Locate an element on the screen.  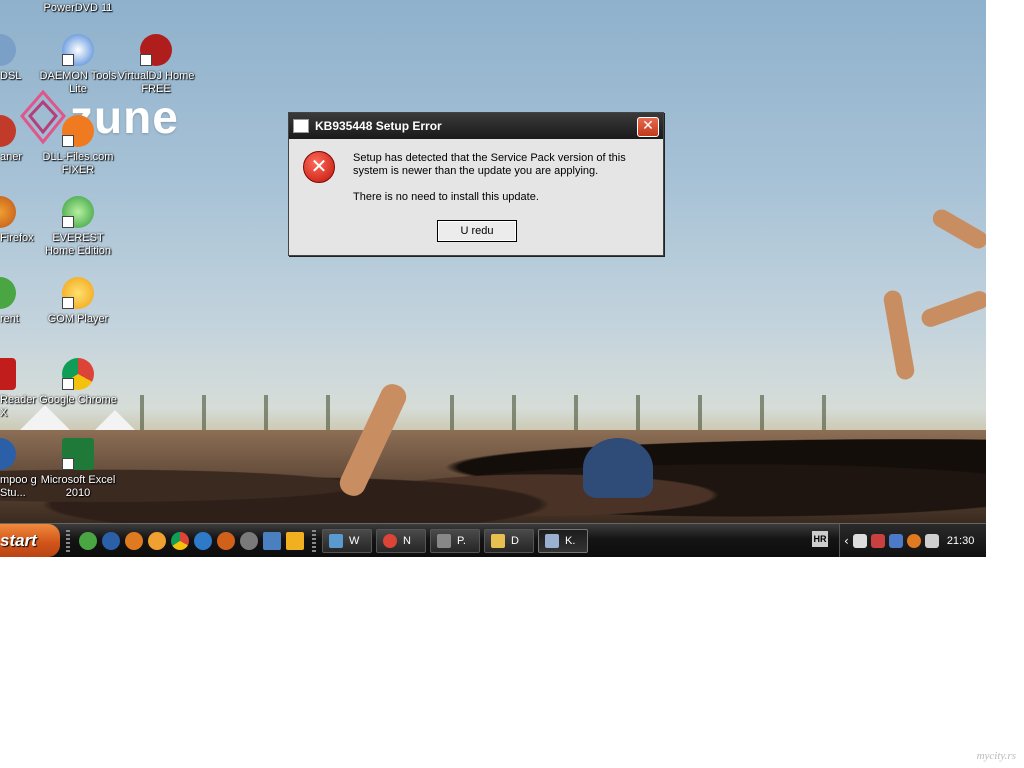
folder-icon is located at coordinates (498, 540).